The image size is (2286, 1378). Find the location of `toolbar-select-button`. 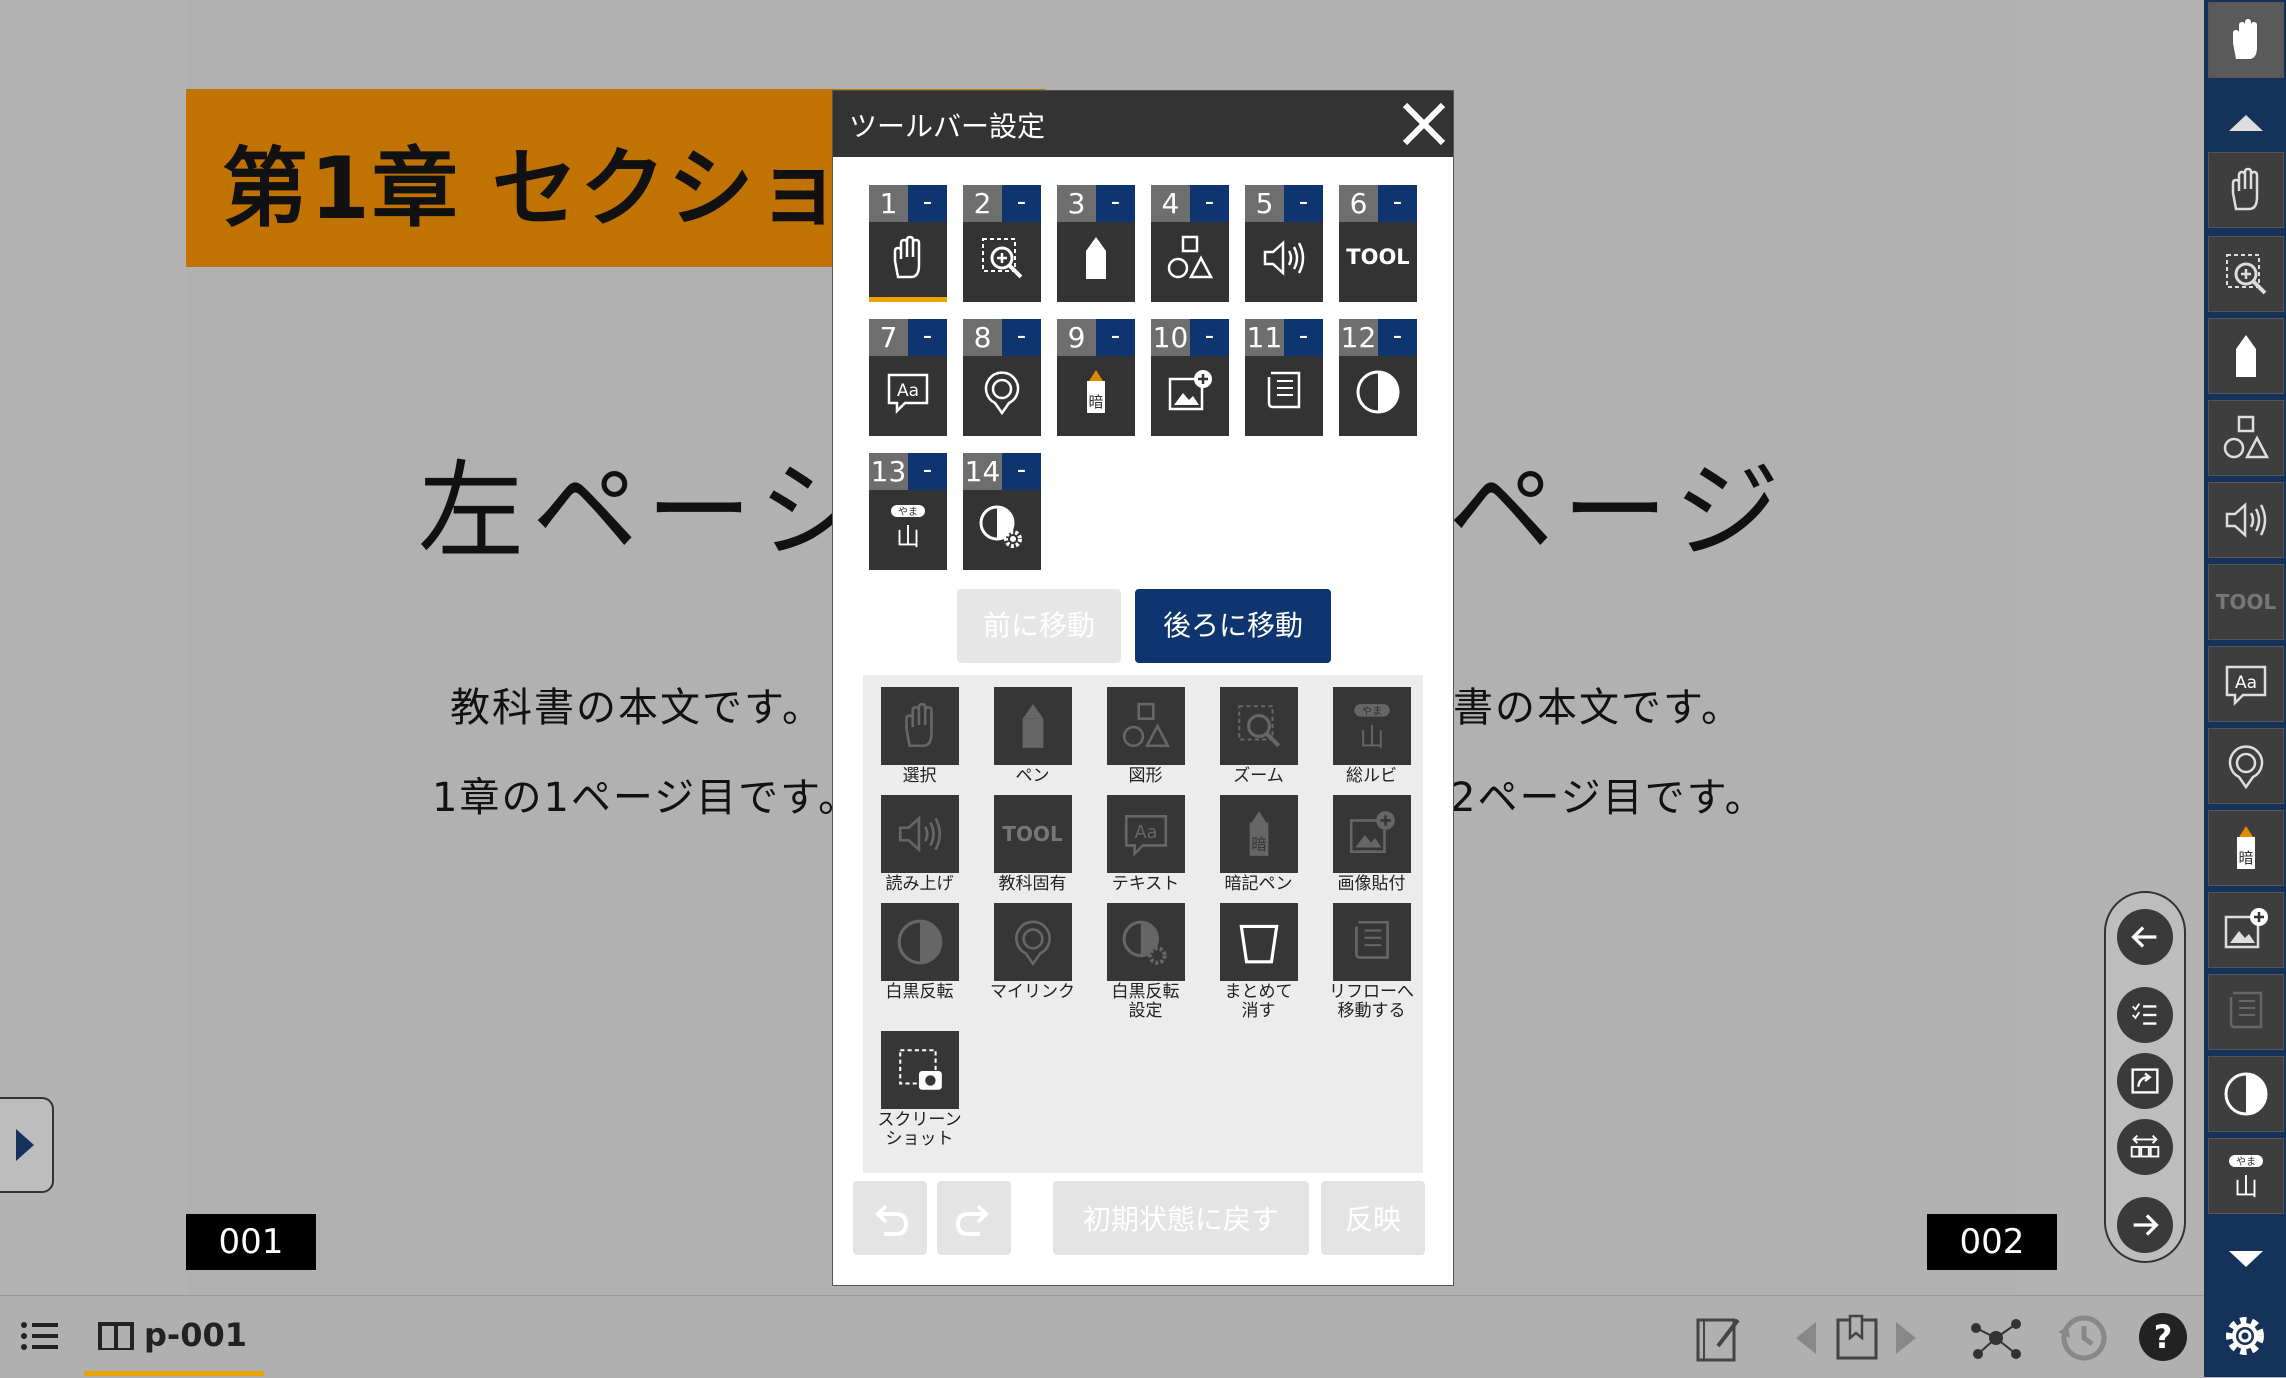

toolbar-select-button is located at coordinates (2246, 190).